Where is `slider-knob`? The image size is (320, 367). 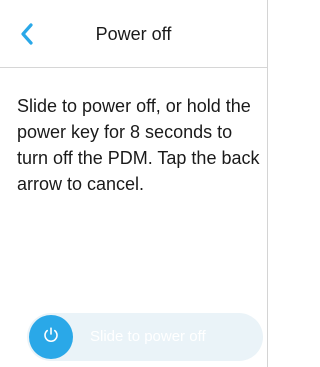 slider-knob is located at coordinates (51, 337).